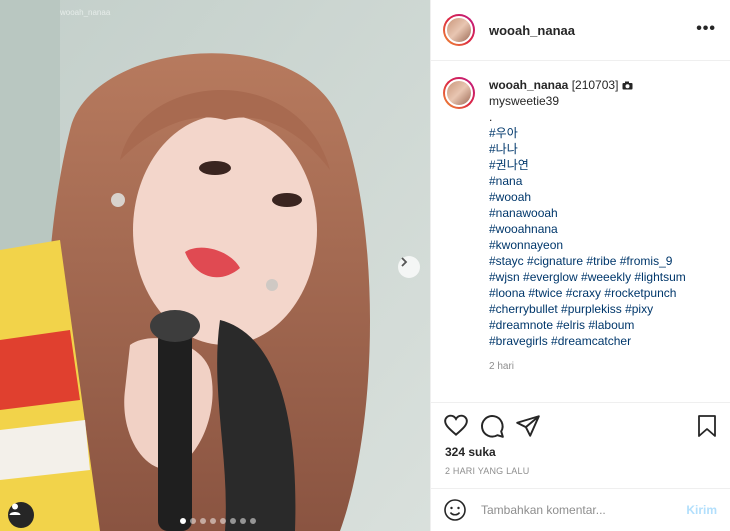 The height and width of the screenshot is (531, 730). What do you see at coordinates (532, 30) in the screenshot?
I see `header-username: wooah_nanaa` at bounding box center [532, 30].